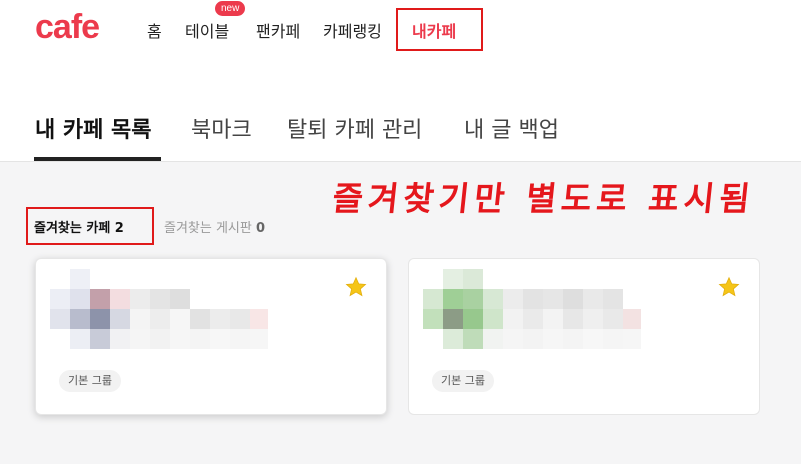 The height and width of the screenshot is (464, 801). Describe the element at coordinates (511, 128) in the screenshot. I see `tab-post-backup: 내 글 백업` at that location.